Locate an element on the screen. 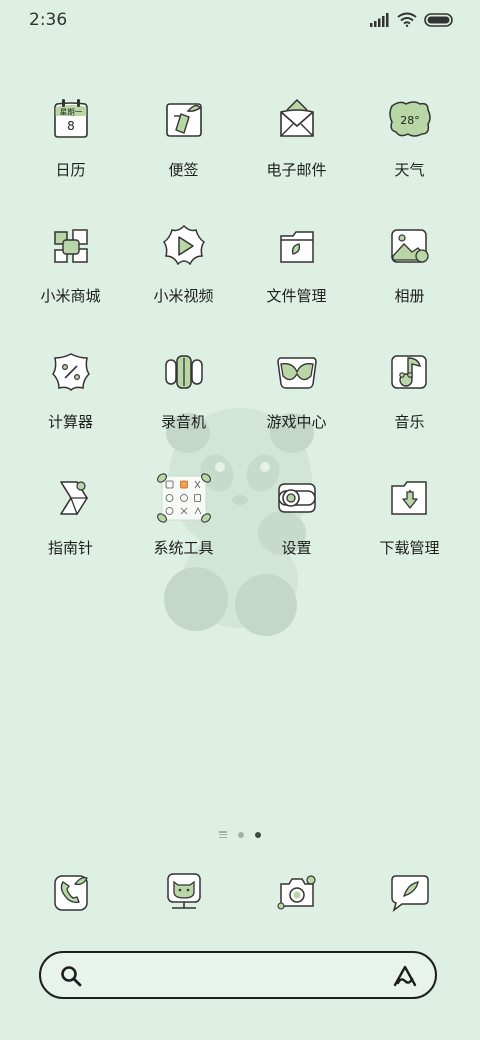 This screenshot has height=1040, width=480. downloads-icon is located at coordinates (410, 498).